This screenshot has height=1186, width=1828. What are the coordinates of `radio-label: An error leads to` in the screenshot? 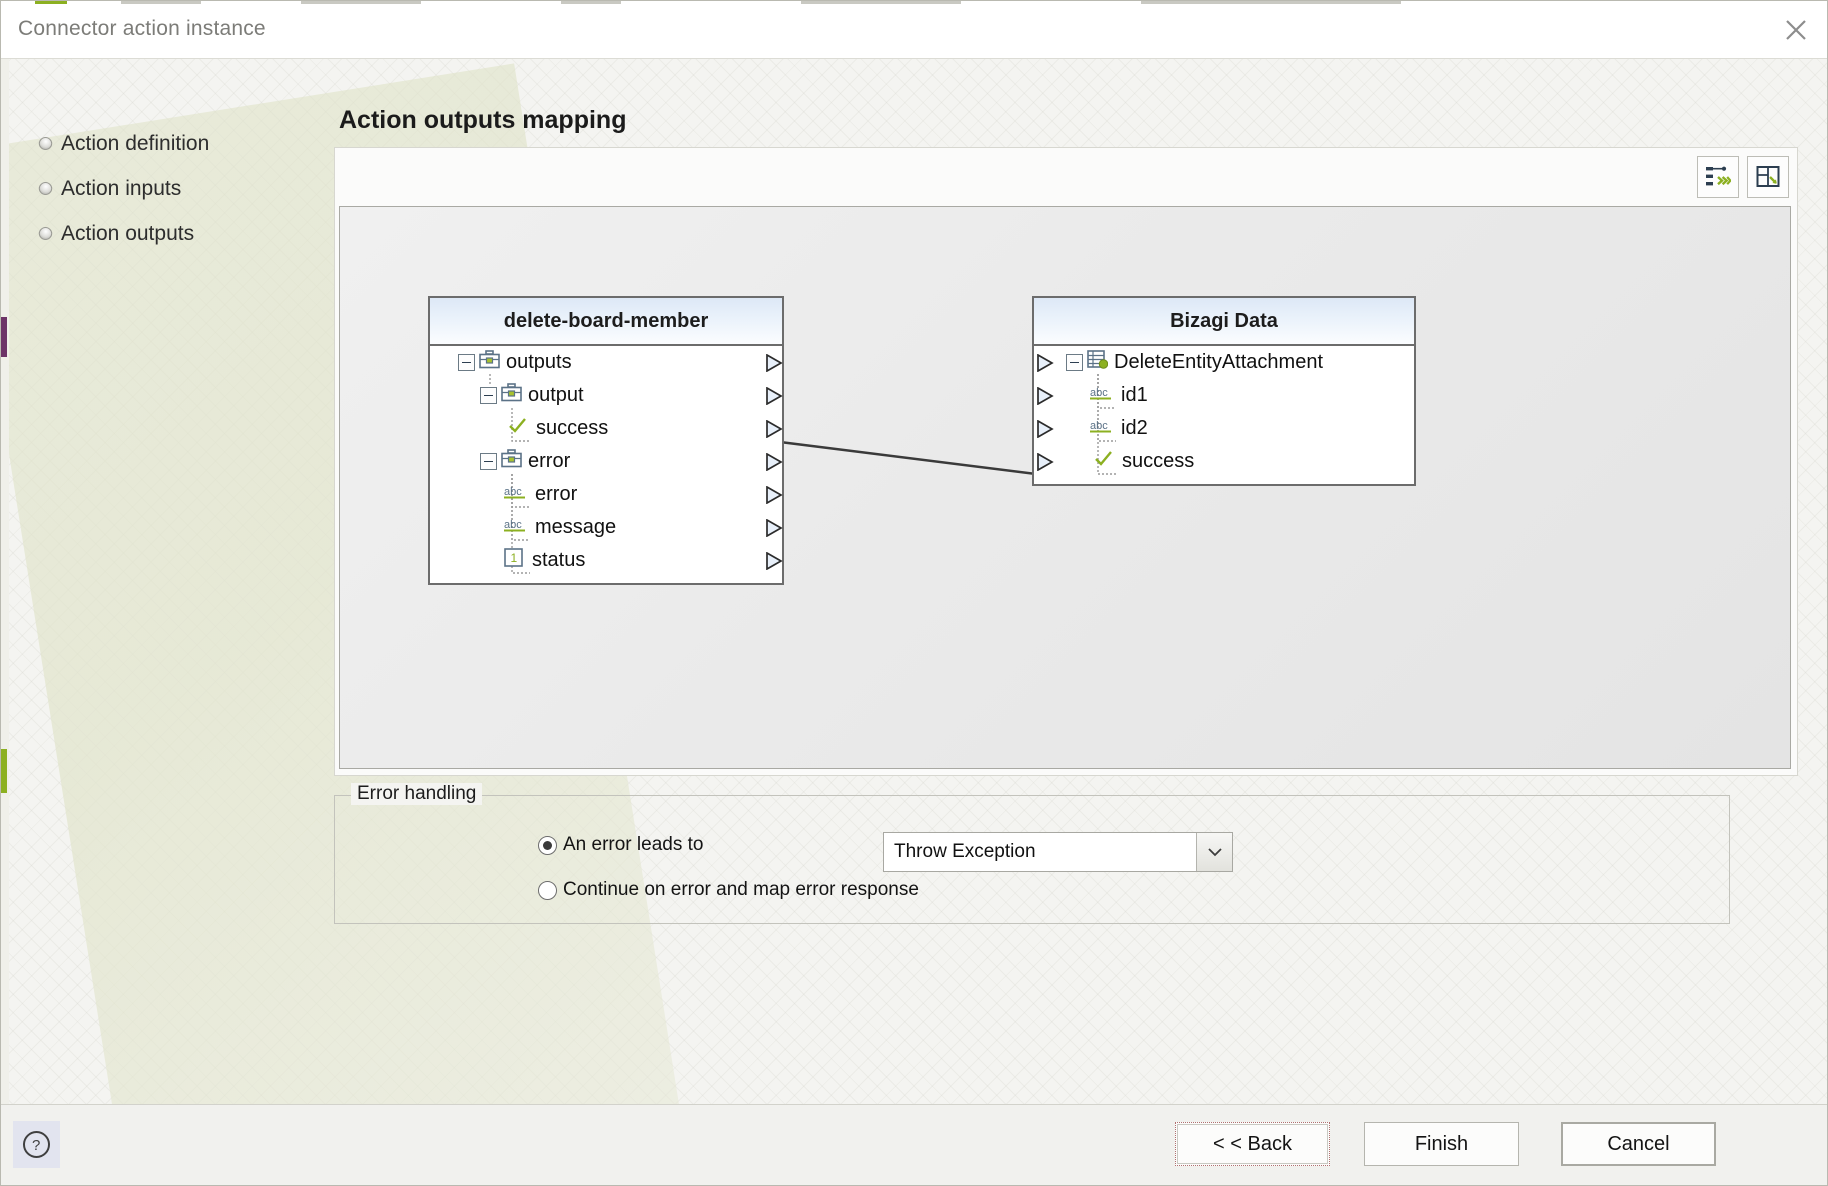 It's located at (633, 844).